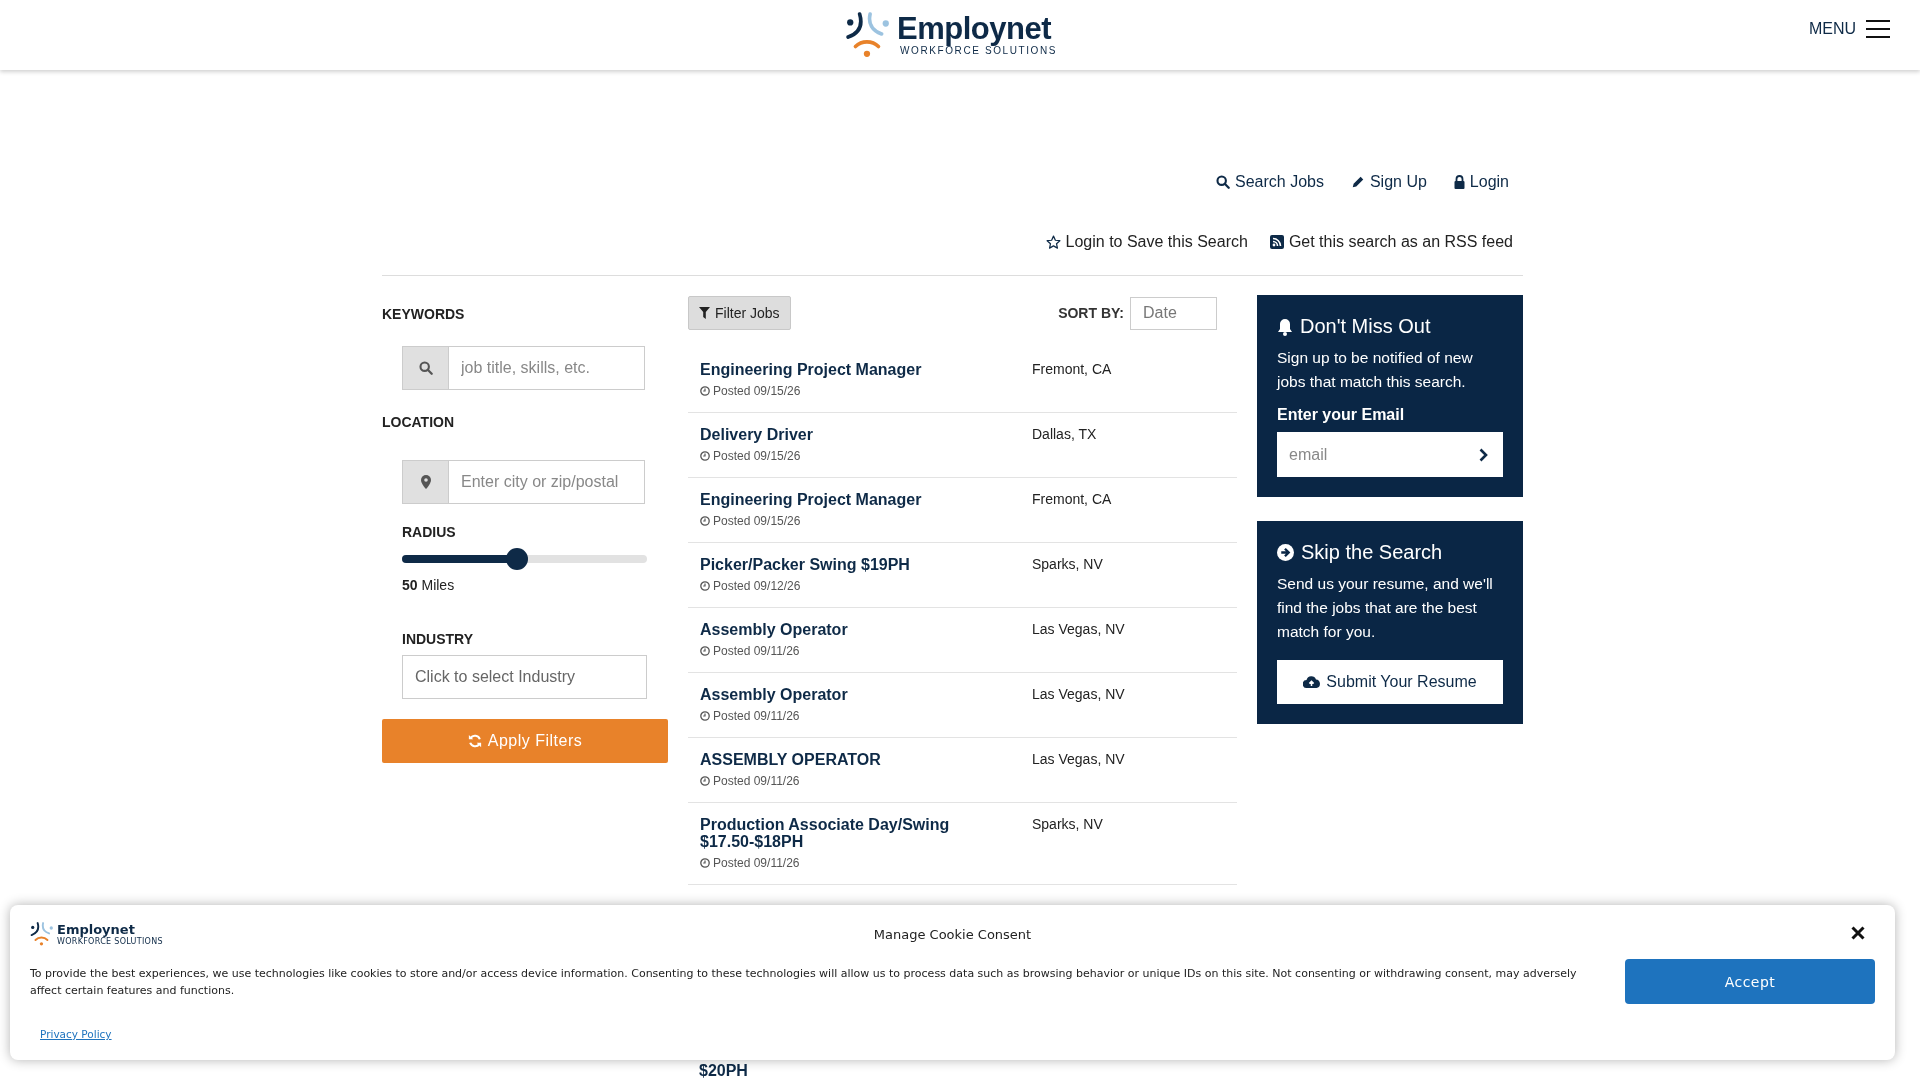 This screenshot has width=1920, height=1080. I want to click on privacy-policy-link: Privacy Policy, so click(76, 1034).